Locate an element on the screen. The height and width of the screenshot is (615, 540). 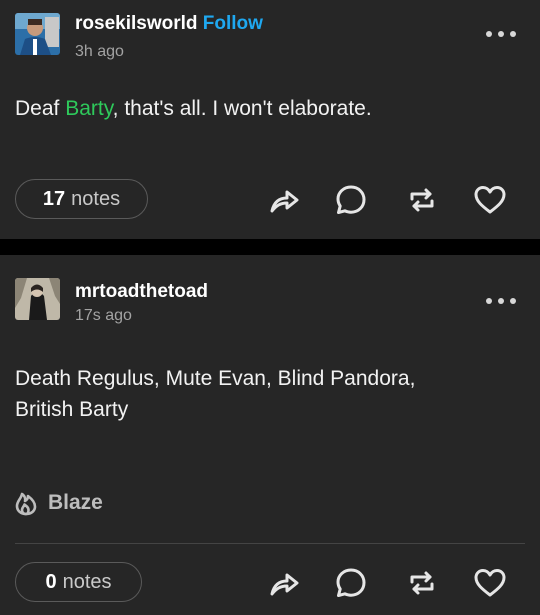
divider is located at coordinates (270, 543).